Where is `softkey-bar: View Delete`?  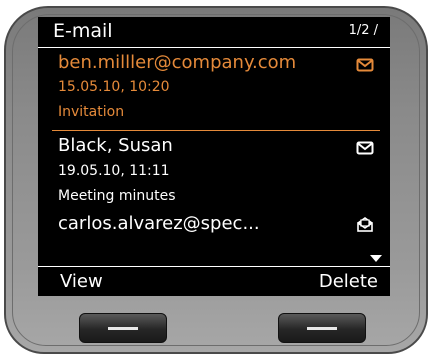 softkey-bar: View Delete is located at coordinates (214, 281).